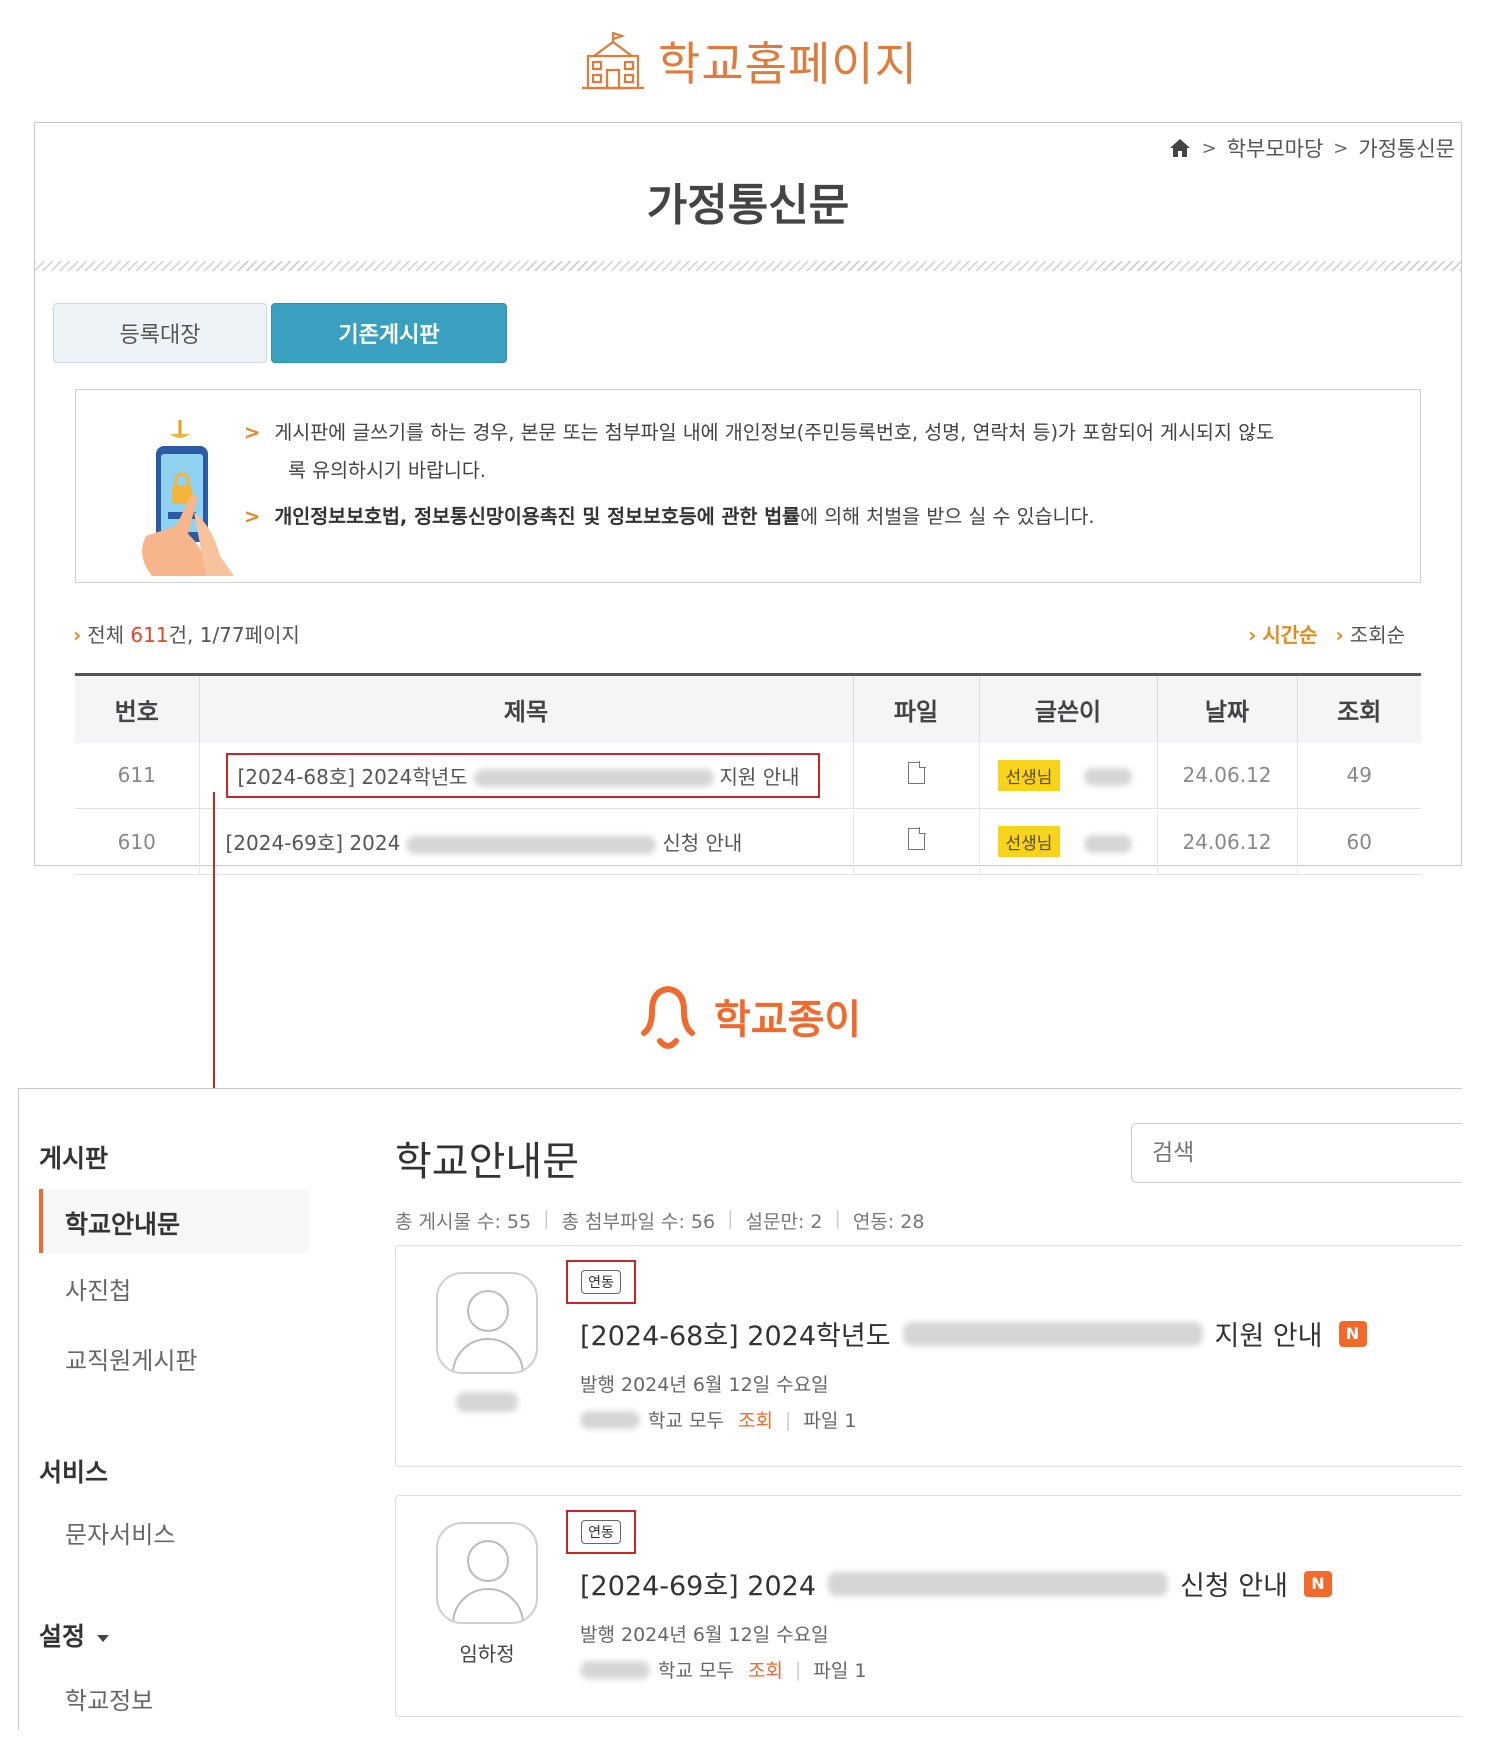 The image size is (1485, 1749). What do you see at coordinates (234, 635) in the screenshot?
I see `count-suffix: 건, 1/77페이지` at bounding box center [234, 635].